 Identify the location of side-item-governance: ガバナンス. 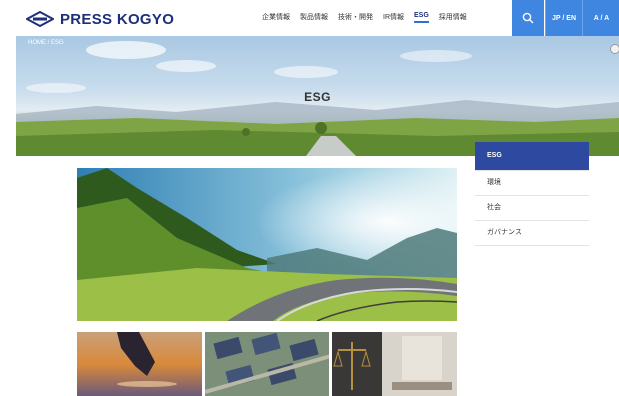
(532, 233).